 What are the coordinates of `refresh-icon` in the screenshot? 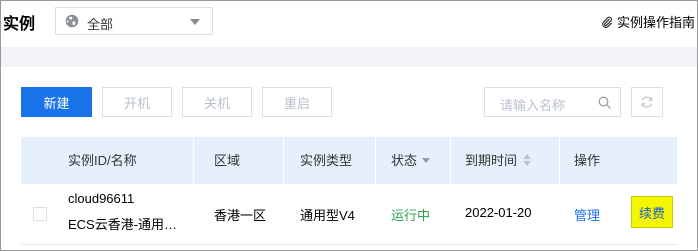 It's located at (647, 102).